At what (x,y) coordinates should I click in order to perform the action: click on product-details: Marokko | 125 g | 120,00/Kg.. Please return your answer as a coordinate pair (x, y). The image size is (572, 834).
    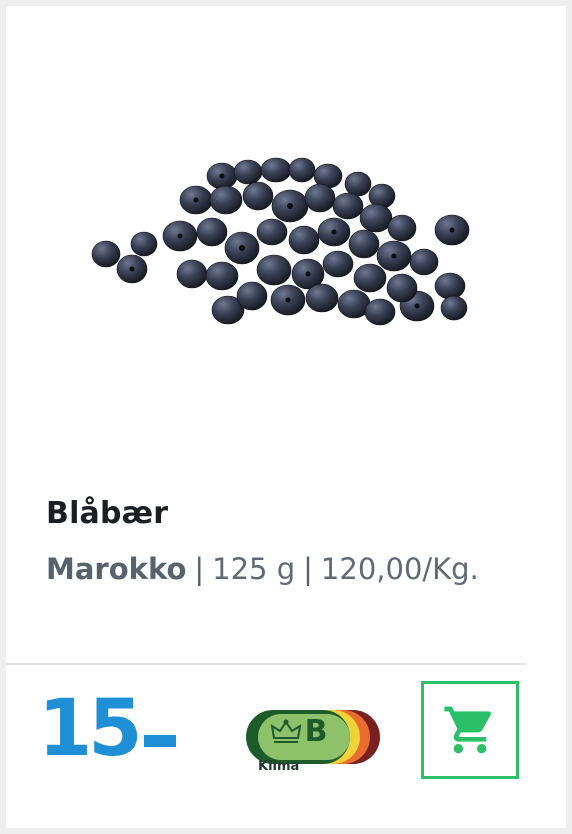
    Looking at the image, I should click on (262, 569).